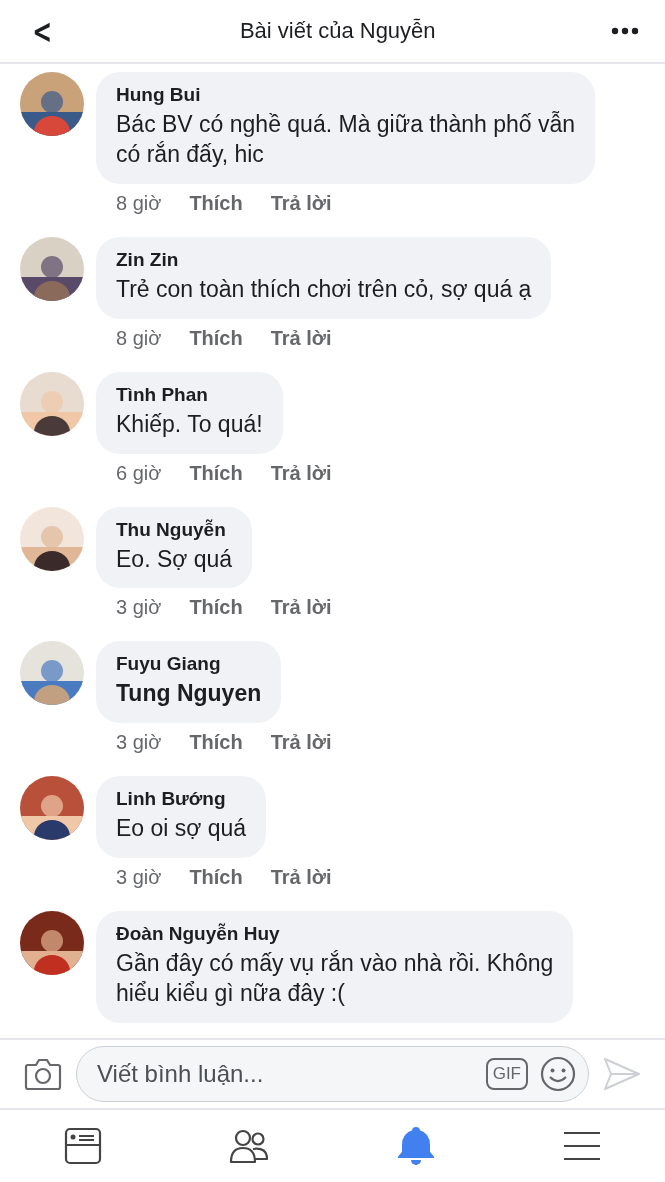 This screenshot has height=1182, width=665. What do you see at coordinates (174, 559) in the screenshot?
I see `comment-text: Eo. Sợ quá` at bounding box center [174, 559].